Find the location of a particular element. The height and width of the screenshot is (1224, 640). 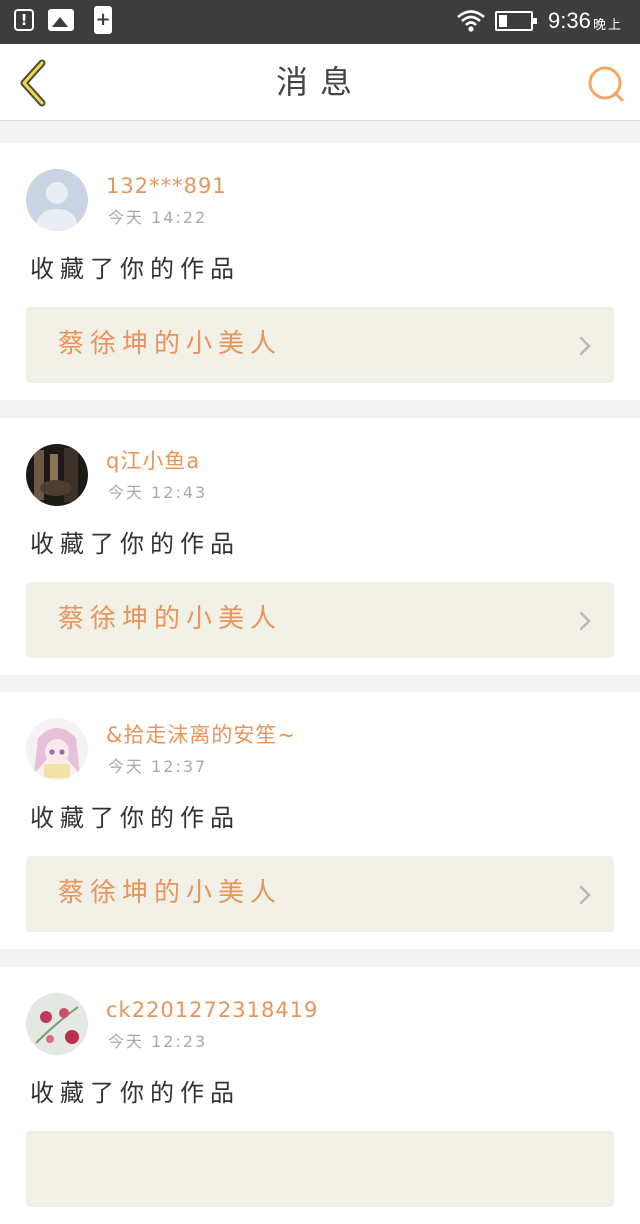

battery-plus-icon: + is located at coordinates (103, 20).